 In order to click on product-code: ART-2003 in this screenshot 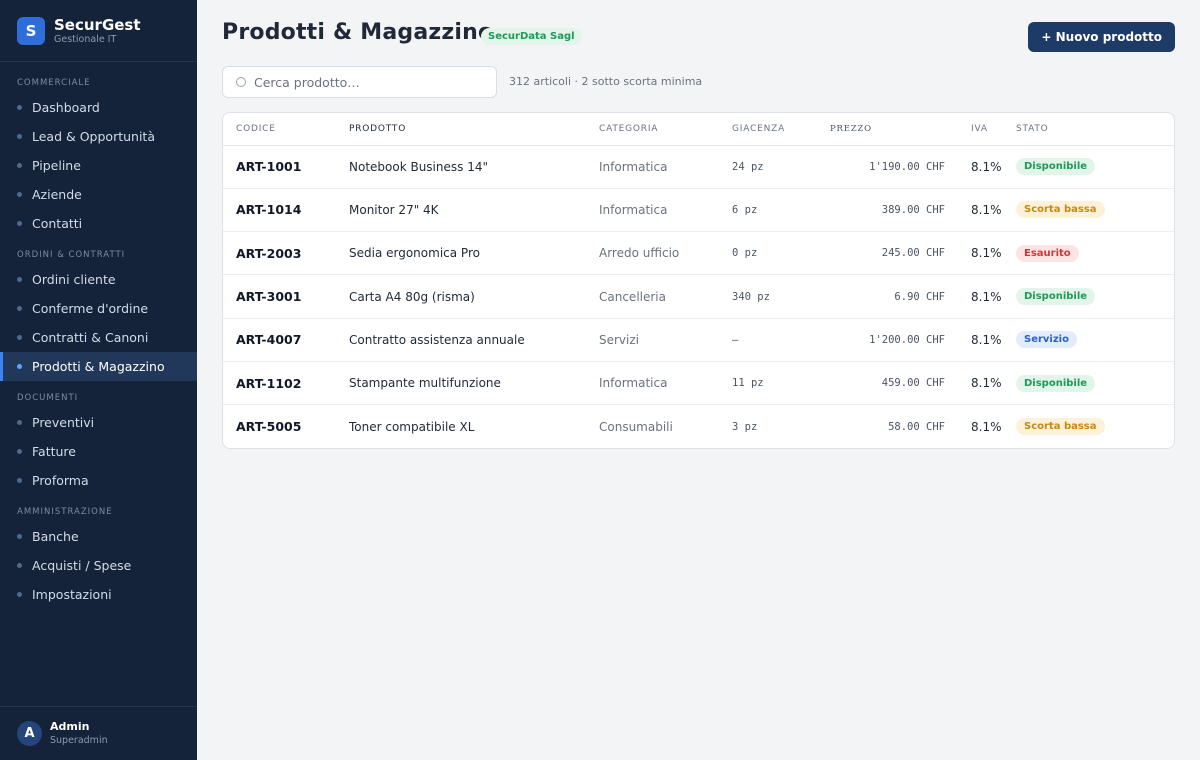, I will do `click(269, 253)`.